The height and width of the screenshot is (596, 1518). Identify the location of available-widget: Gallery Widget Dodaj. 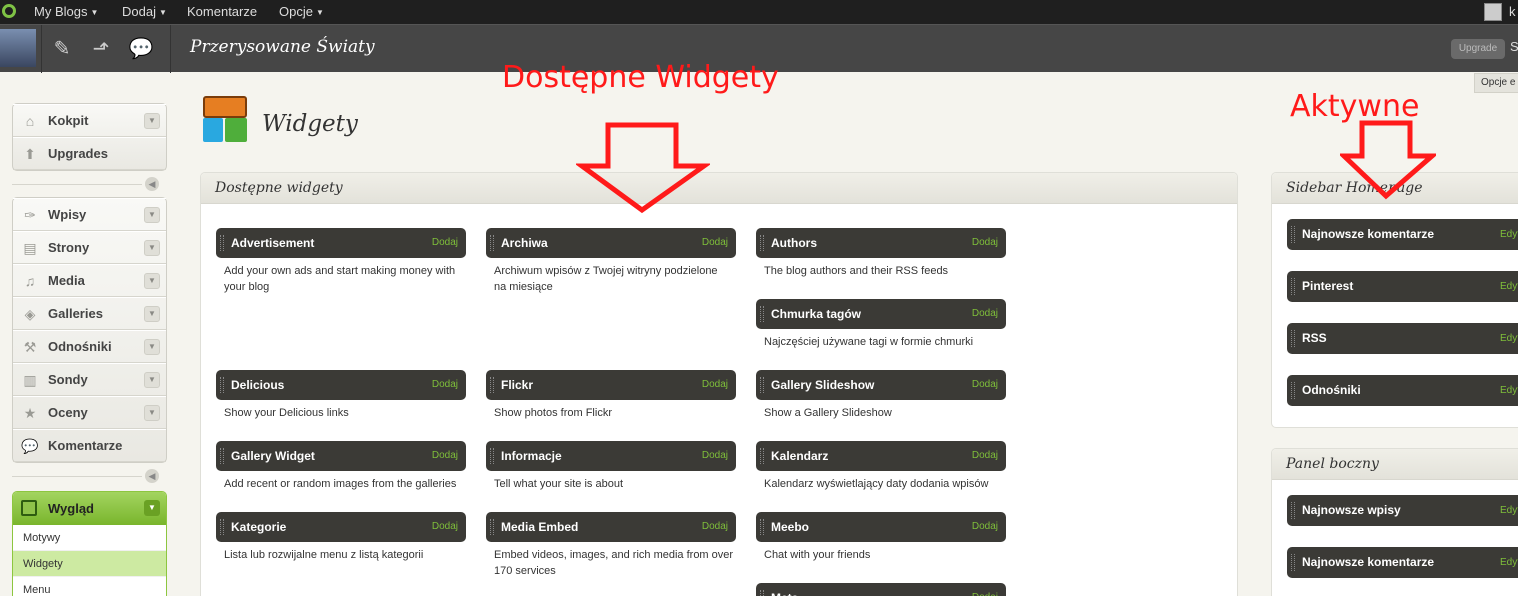
(341, 456).